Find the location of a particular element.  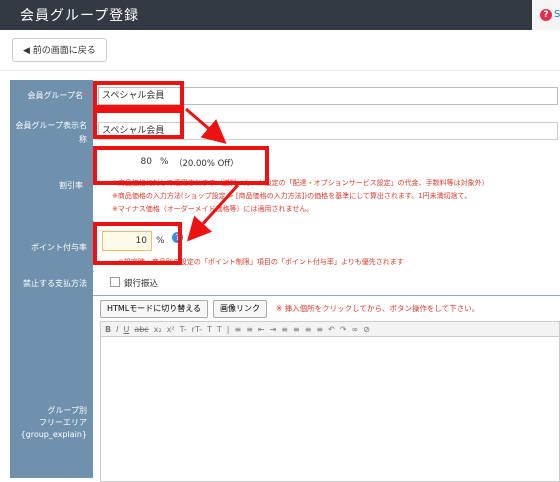

arrow-to-discount is located at coordinates (206, 125).